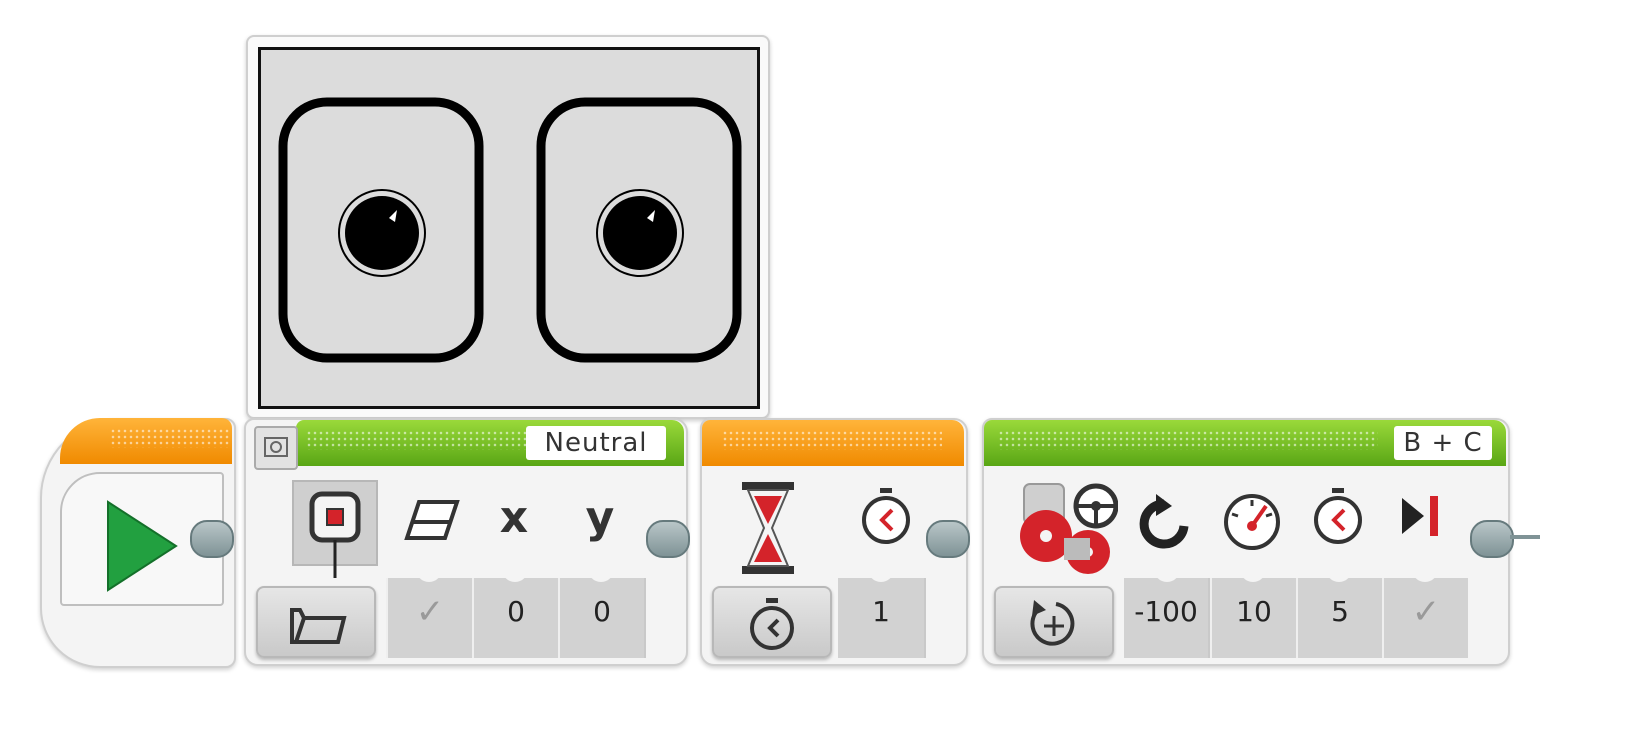 The height and width of the screenshot is (743, 1647). What do you see at coordinates (768, 528) in the screenshot?
I see `hourglass-icon` at bounding box center [768, 528].